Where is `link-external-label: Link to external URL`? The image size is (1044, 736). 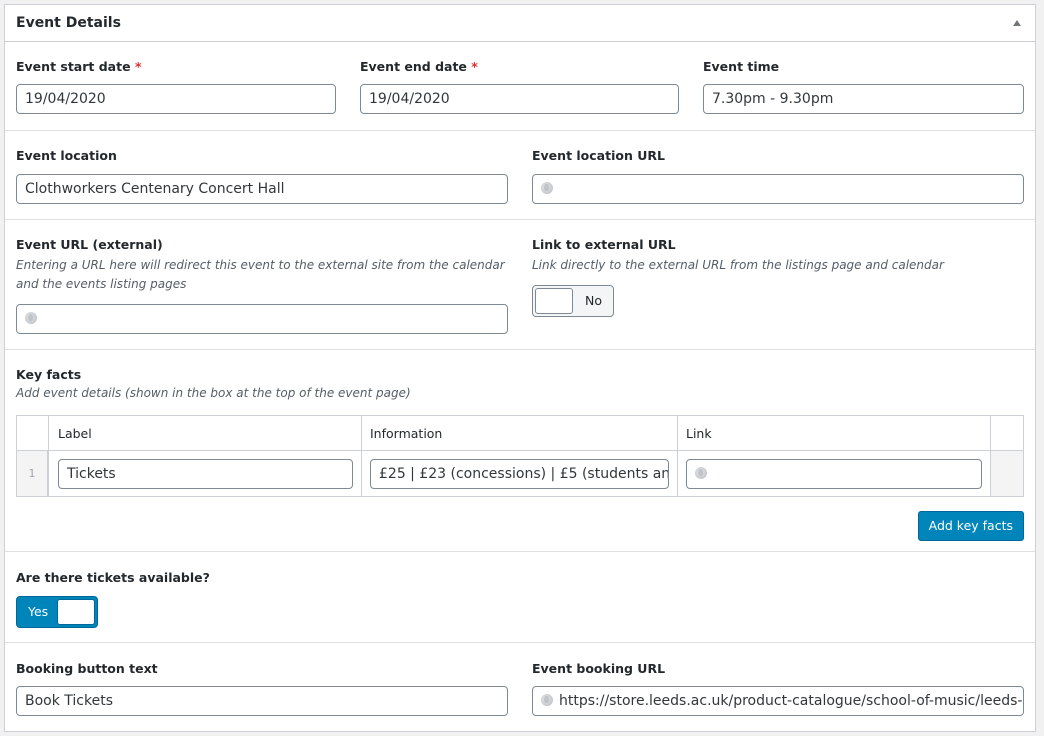 link-external-label: Link to external URL is located at coordinates (604, 244).